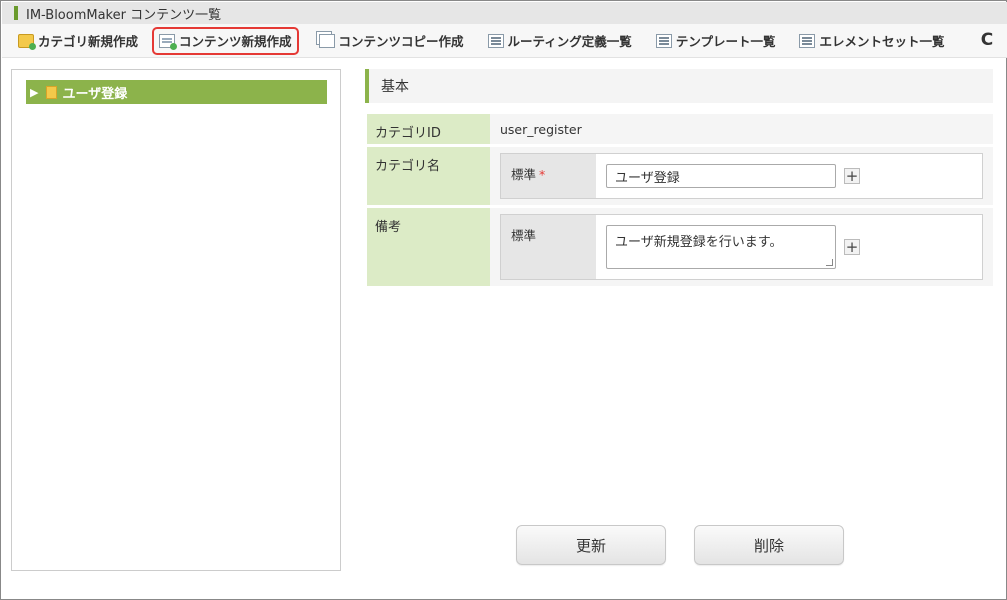  Describe the element at coordinates (548, 247) in the screenshot. I see `locale-label: 標準` at that location.